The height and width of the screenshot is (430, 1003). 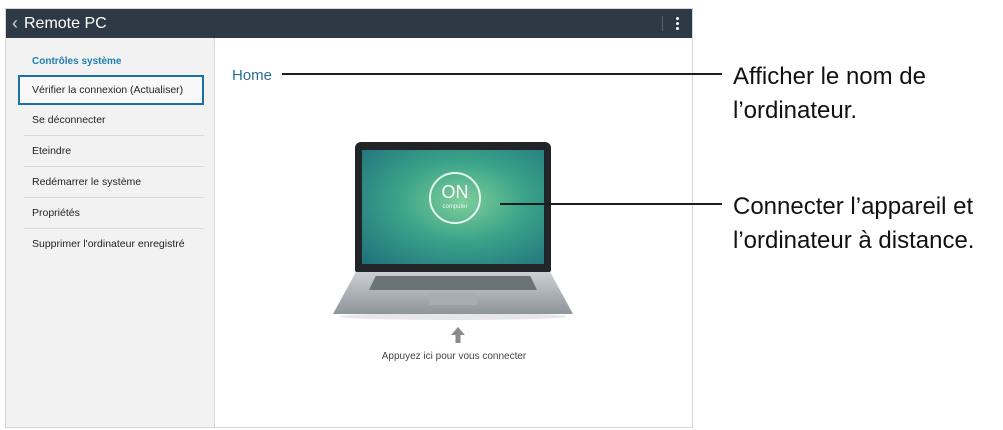 What do you see at coordinates (454, 356) in the screenshot?
I see `connect-hint: Appuyez ici pour vous connecter` at bounding box center [454, 356].